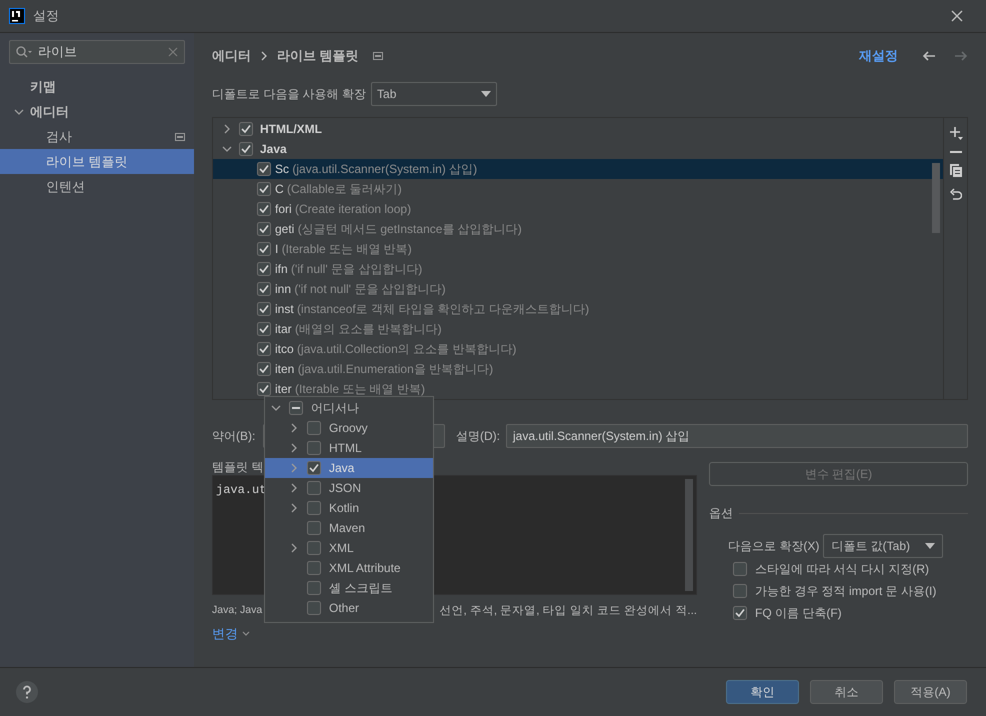 This screenshot has width=986, height=716. What do you see at coordinates (578, 309) in the screenshot?
I see `template-row: inst (instanceof로 객체 타입을 확인하고 다운캐스트합니다)` at bounding box center [578, 309].